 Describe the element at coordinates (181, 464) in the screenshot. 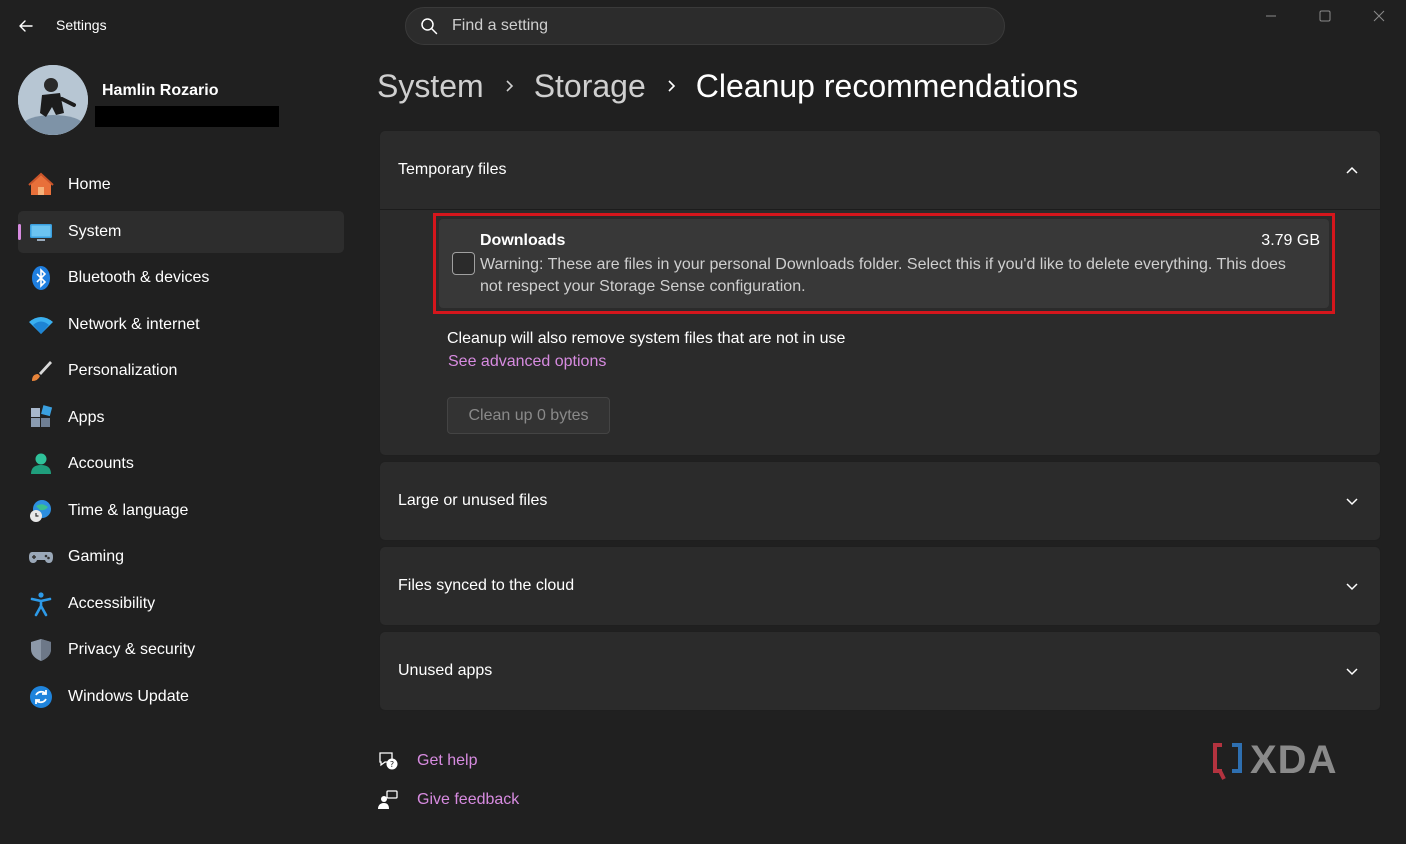

I see `sidebar-item-accounts: Accounts` at that location.